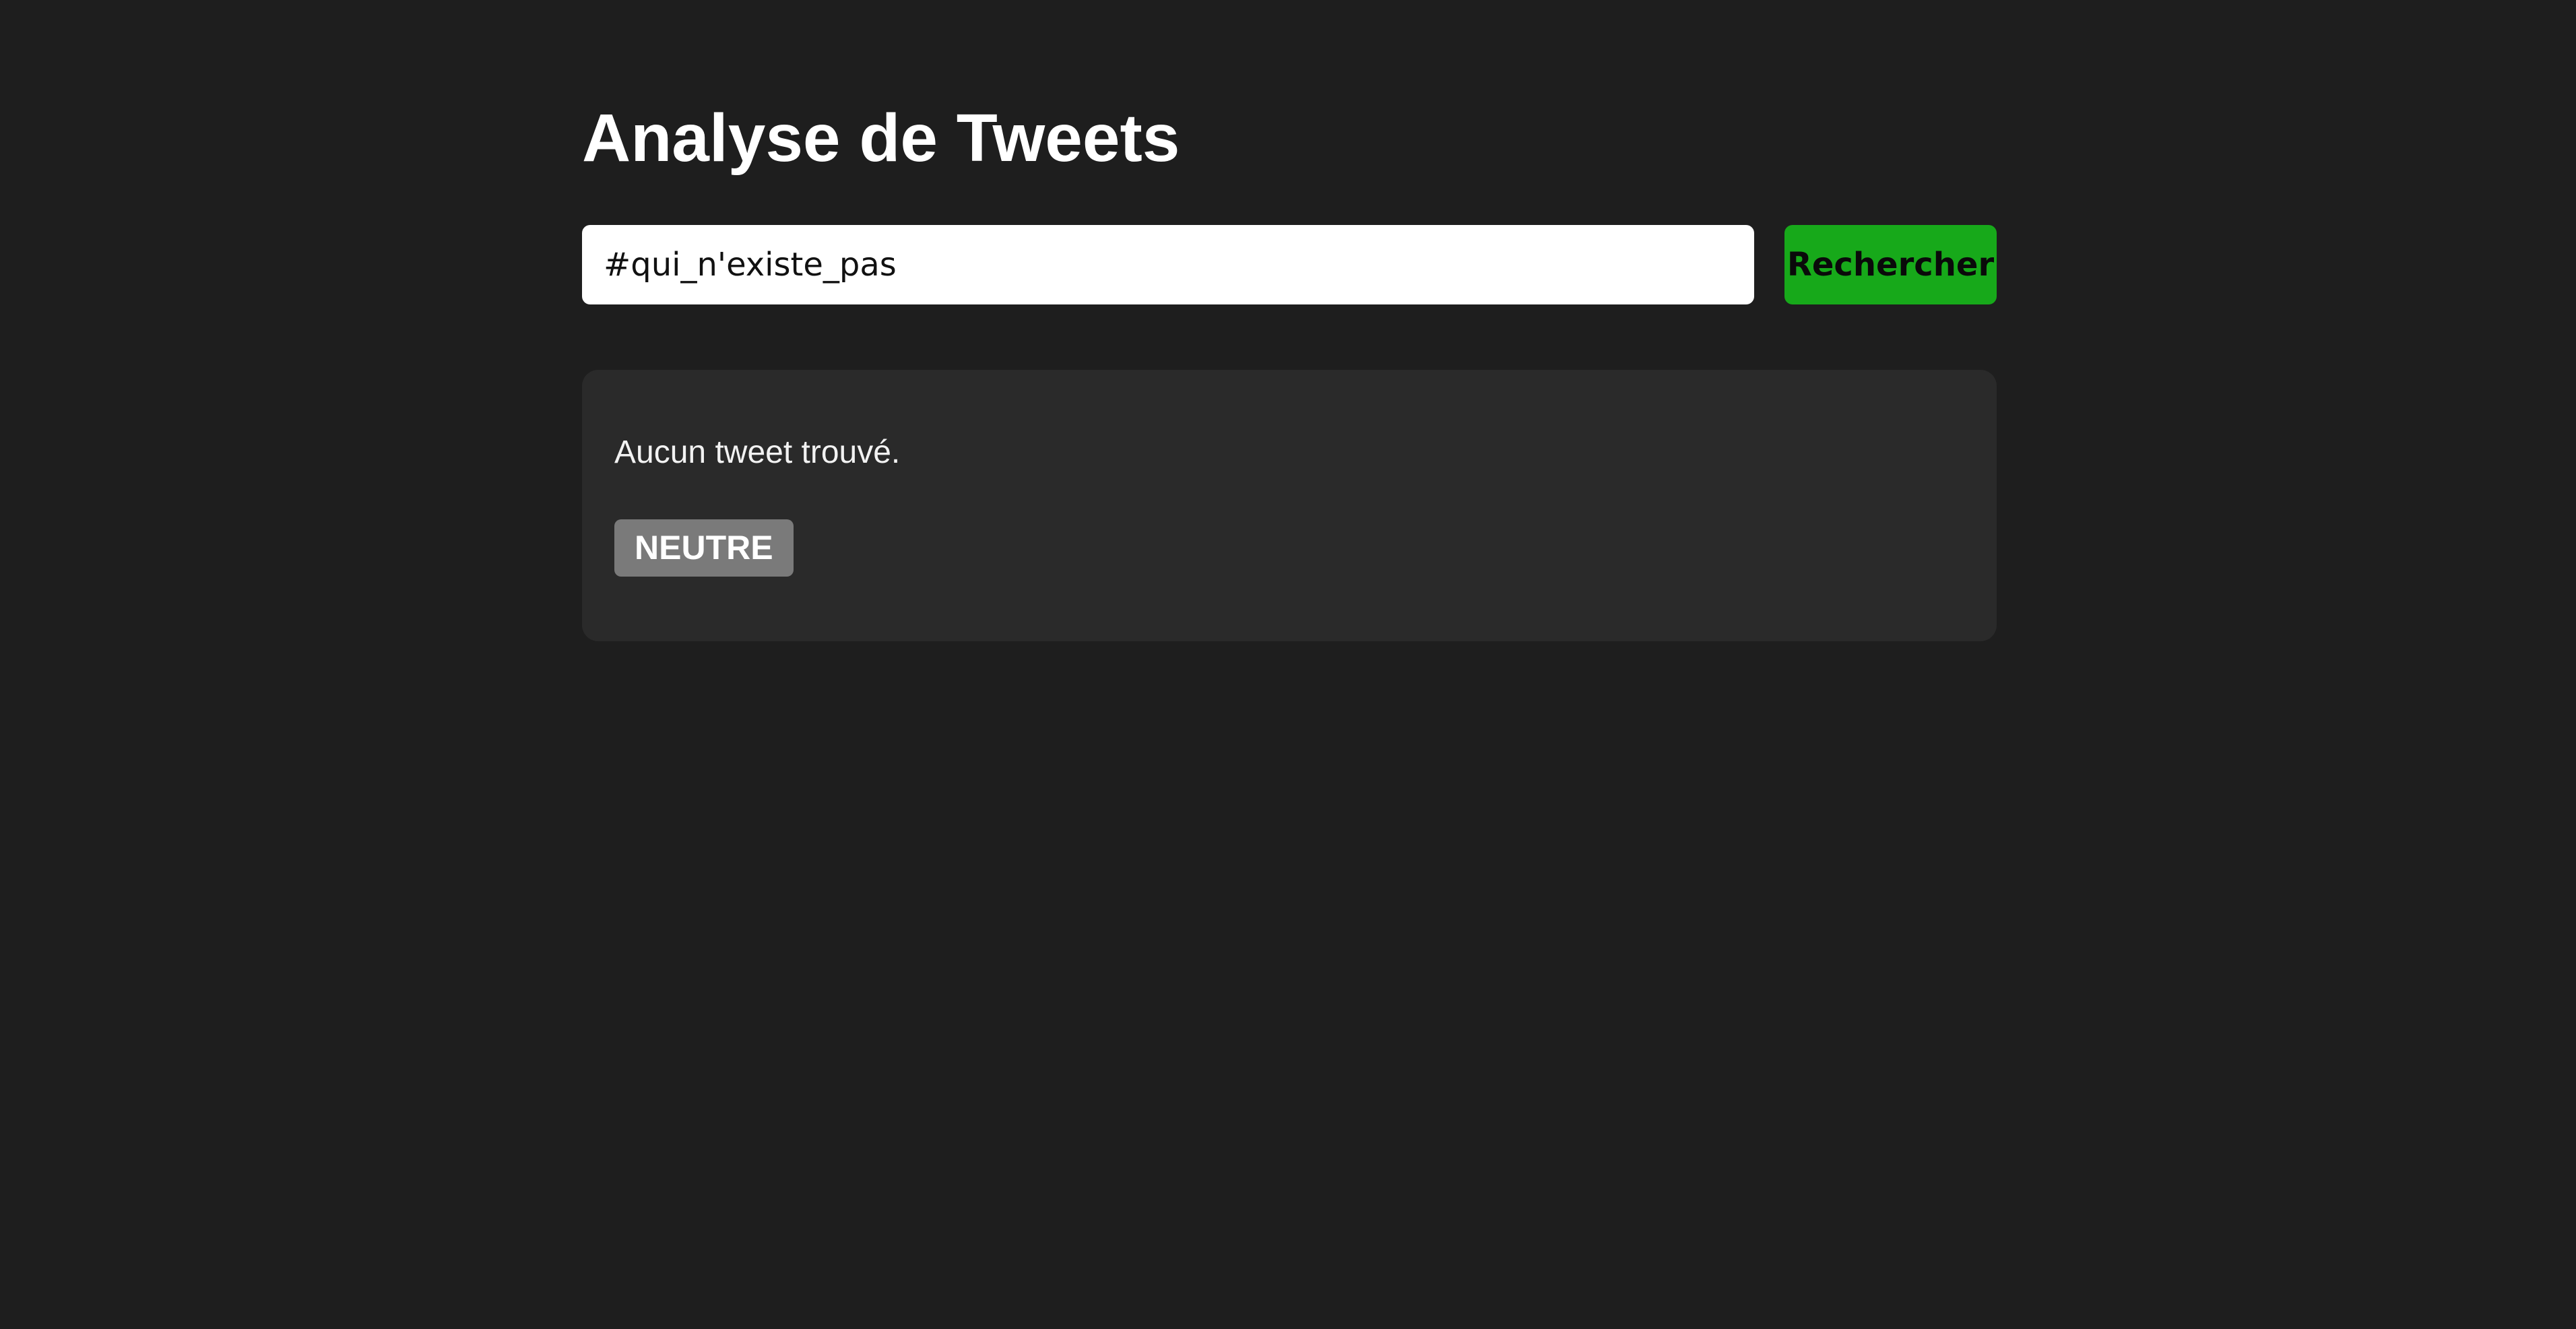 This screenshot has height=1329, width=2576. I want to click on sentiment-badge: NEUTRE, so click(704, 548).